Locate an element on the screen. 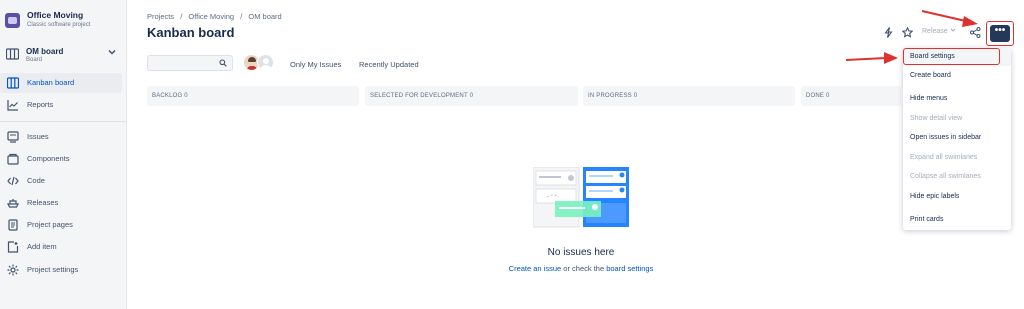  column-header-selected: SELECTED FOR DEVELOPMENT 0 is located at coordinates (471, 96).